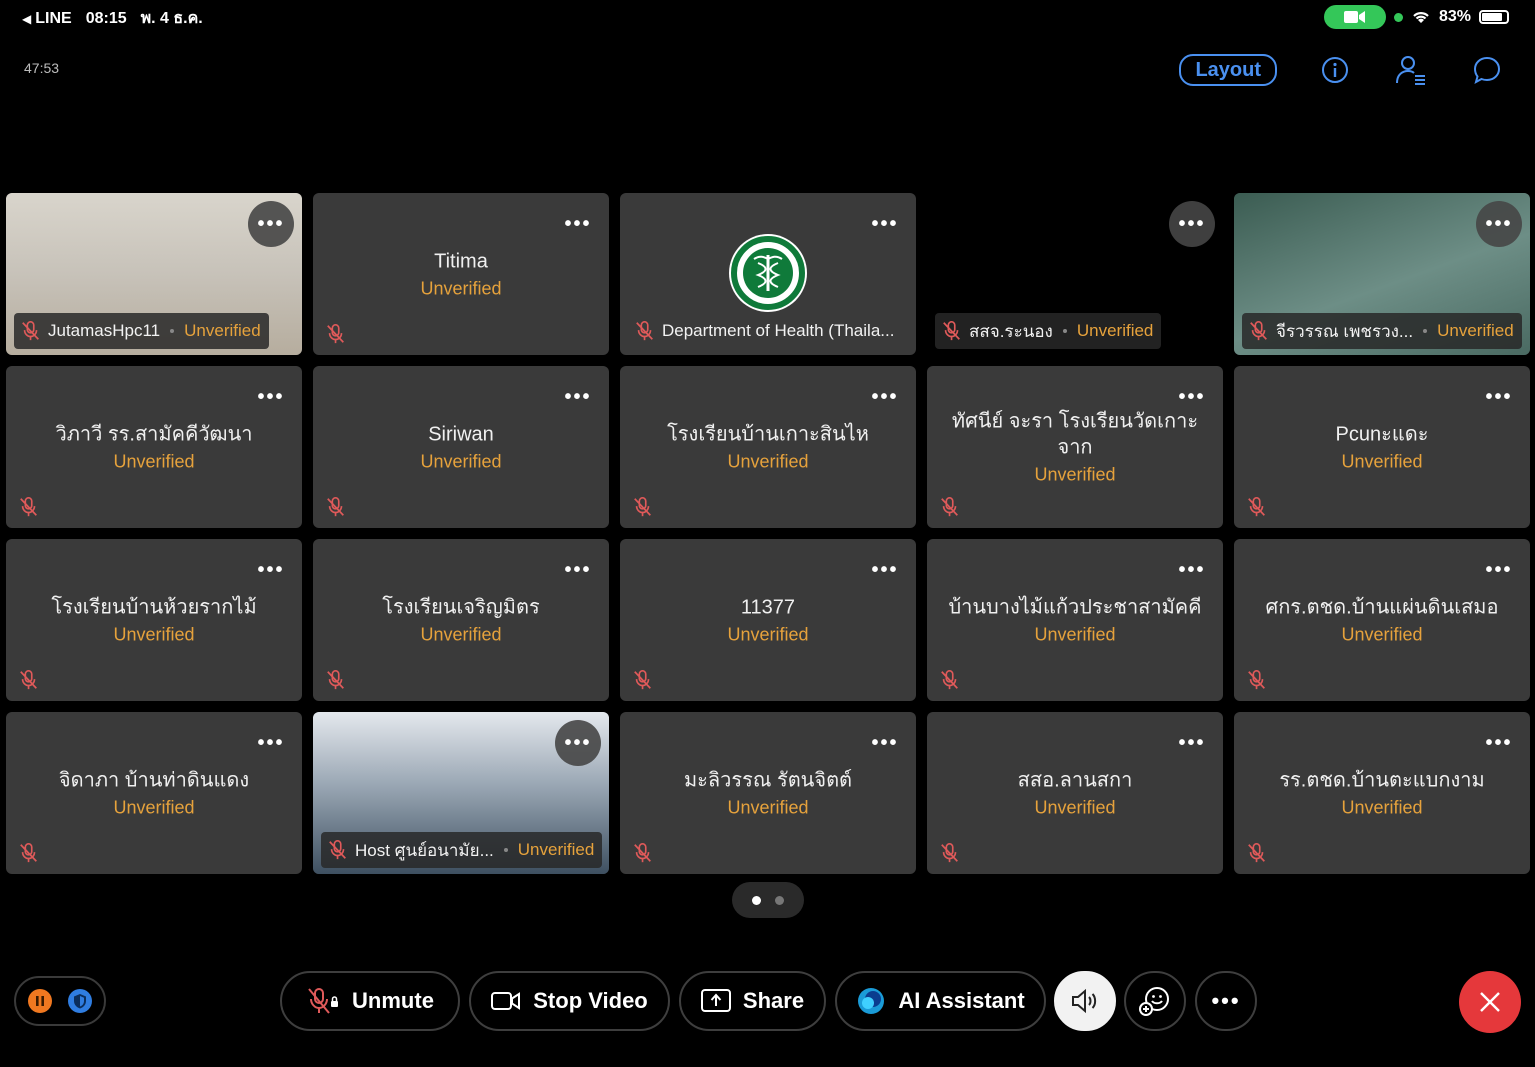 Image resolution: width=1535 pixels, height=1067 pixels. Describe the element at coordinates (768, 780) in the screenshot. I see `participant-name: มะลิวรรณ รัตนจิตต์` at that location.